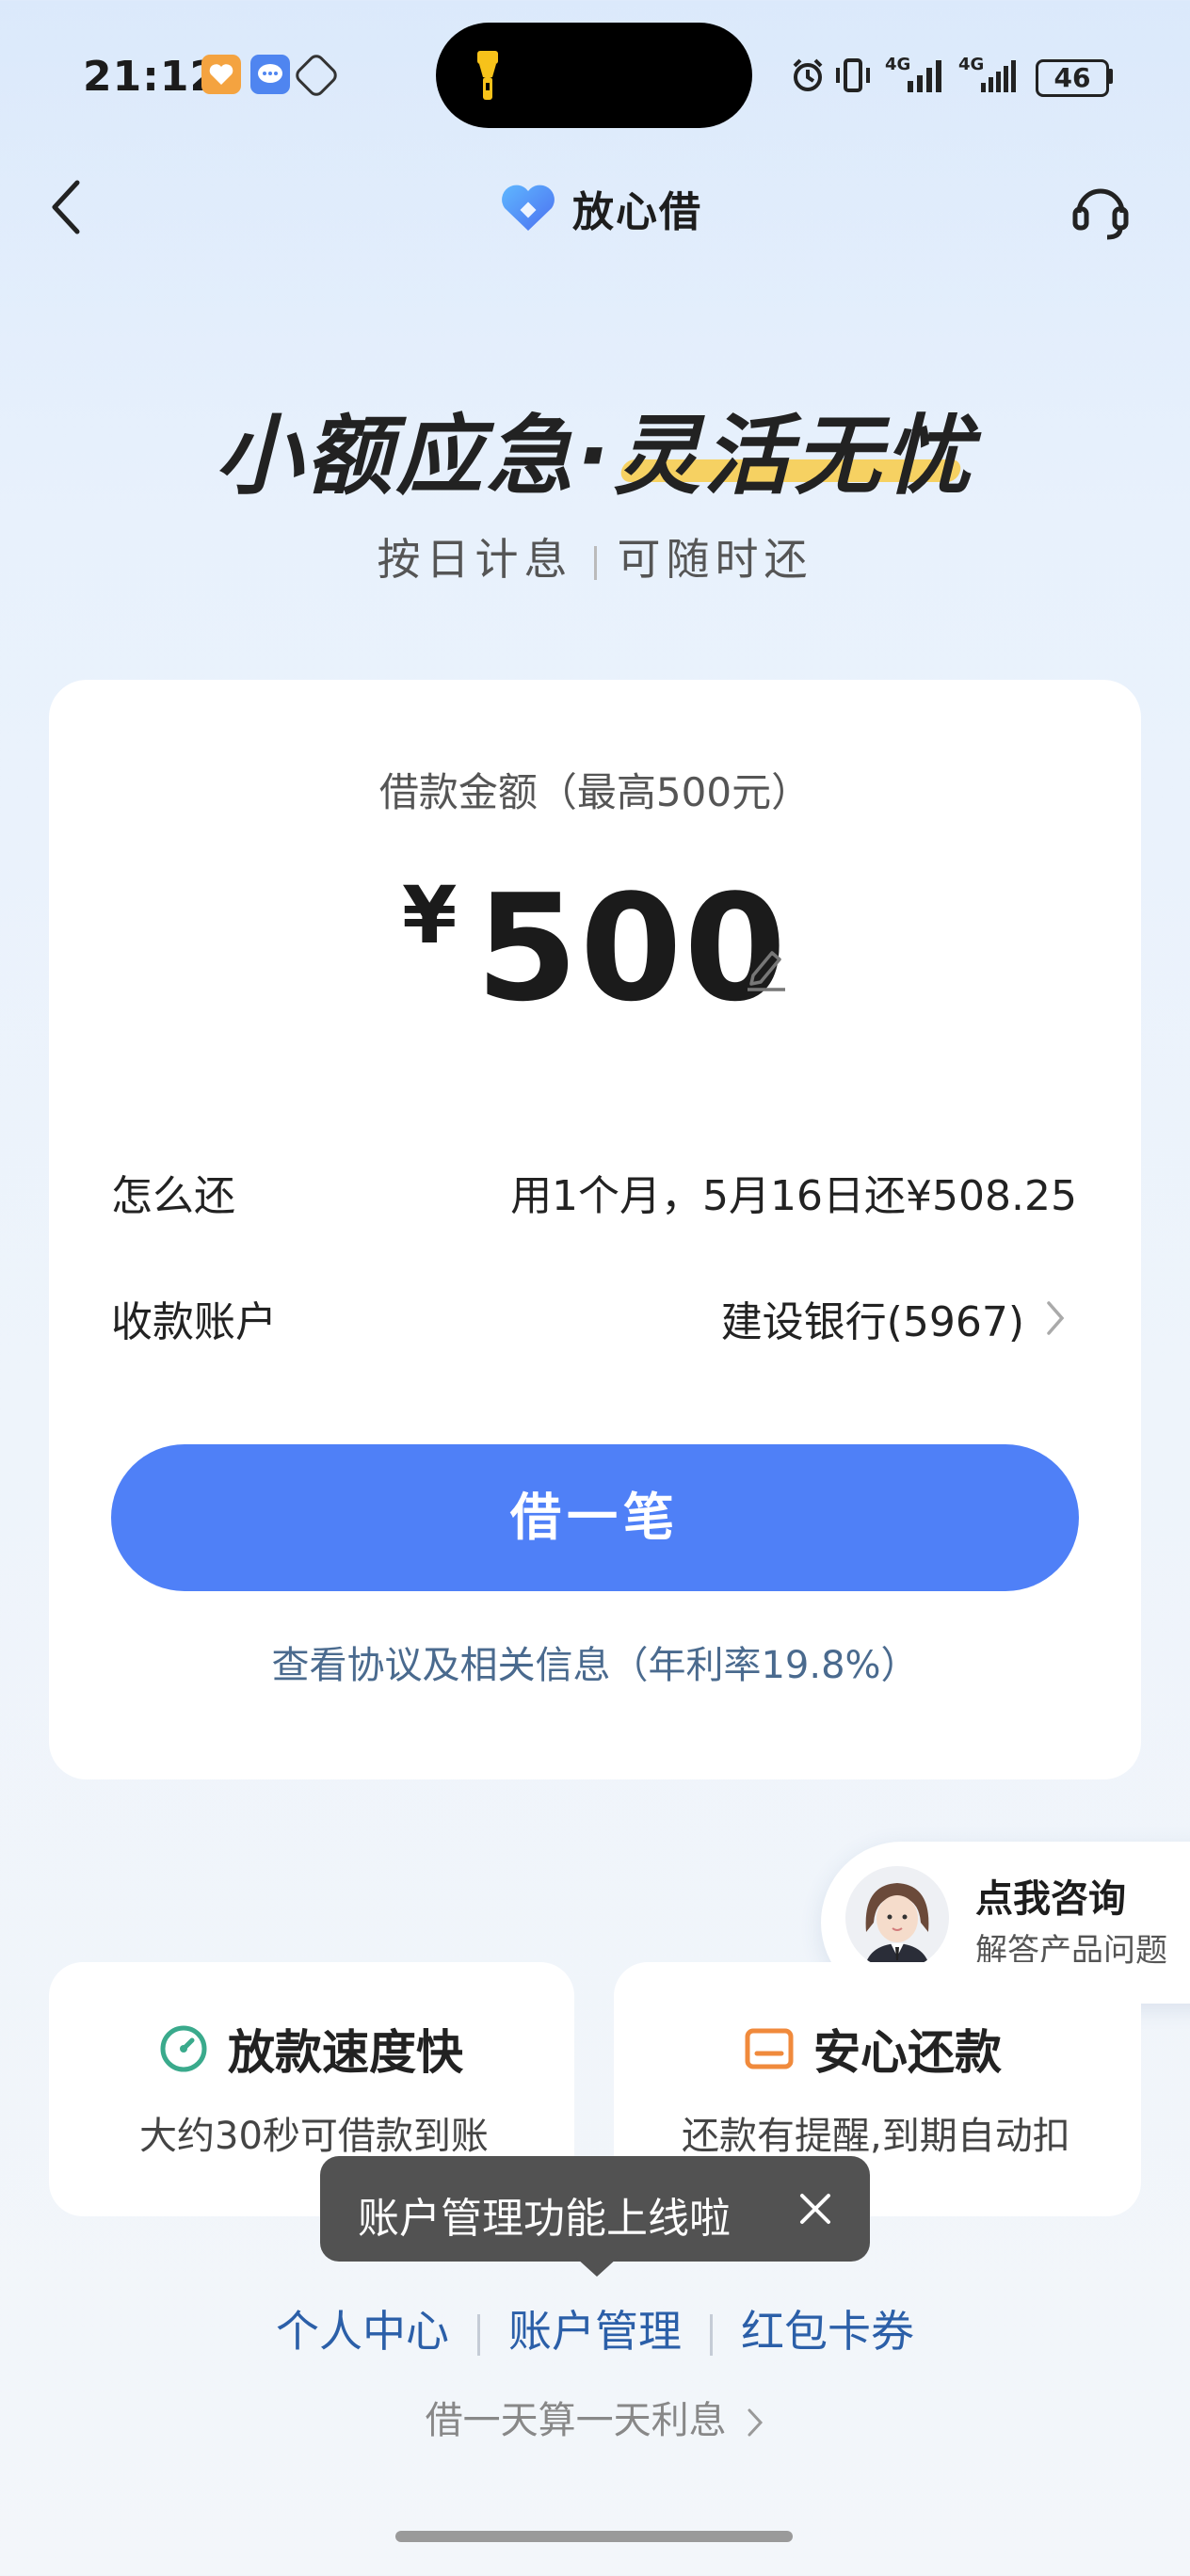 The width and height of the screenshot is (1190, 2576). I want to click on interest-note-text: 借一天算一天利息, so click(576, 2420).